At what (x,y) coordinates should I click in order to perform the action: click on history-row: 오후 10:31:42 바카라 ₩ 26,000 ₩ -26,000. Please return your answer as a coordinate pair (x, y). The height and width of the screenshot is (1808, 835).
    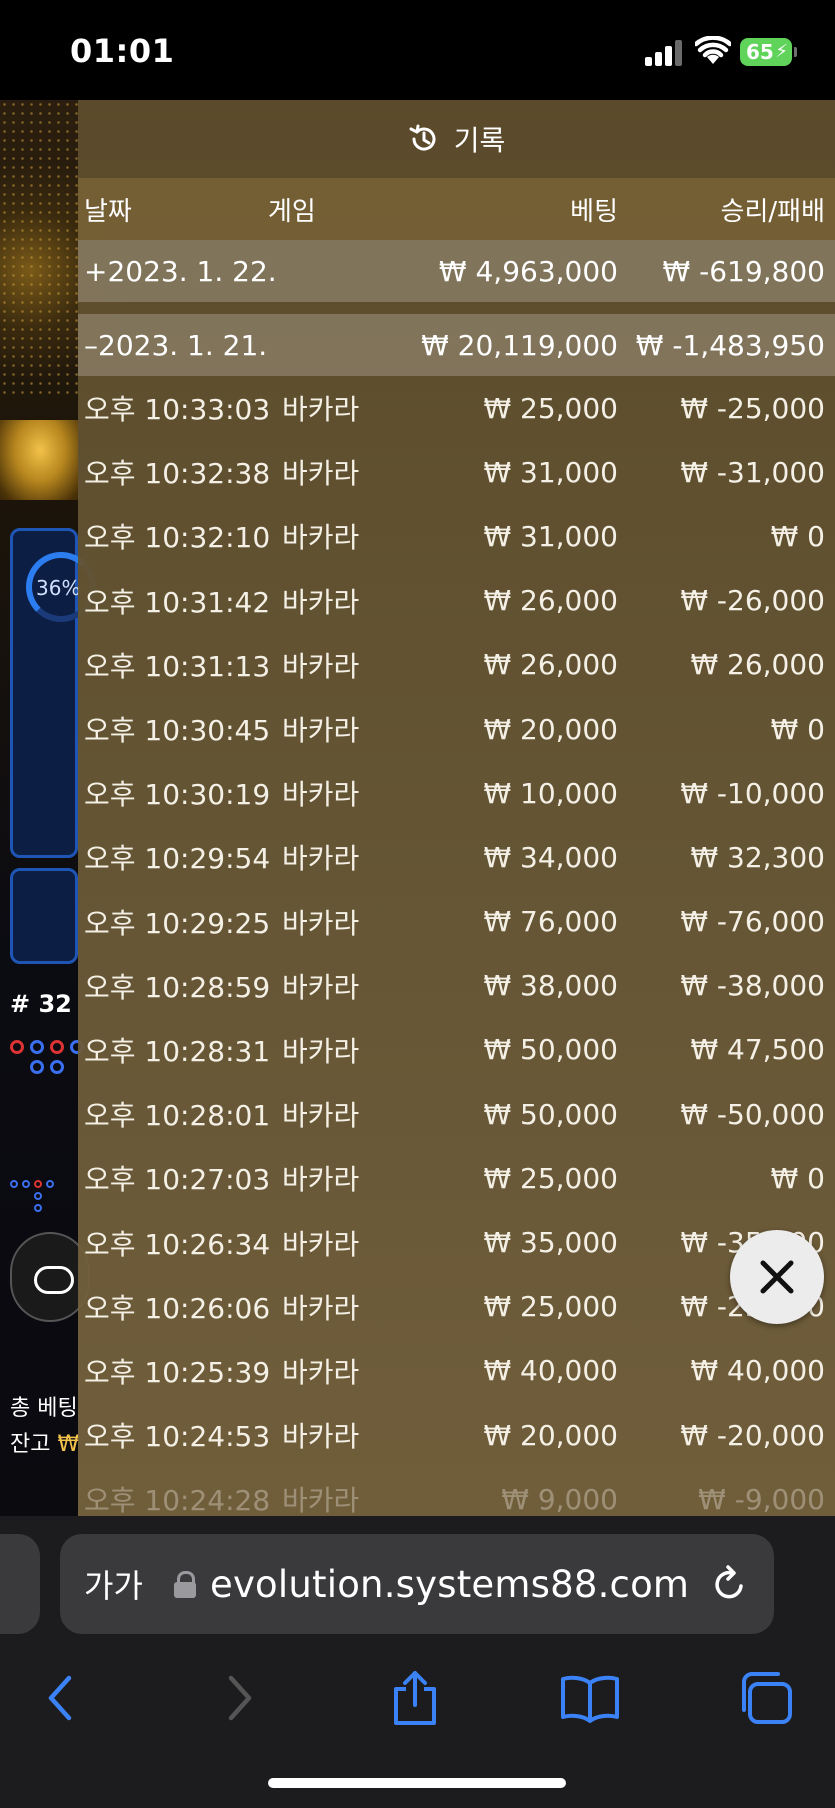
    Looking at the image, I should click on (456, 601).